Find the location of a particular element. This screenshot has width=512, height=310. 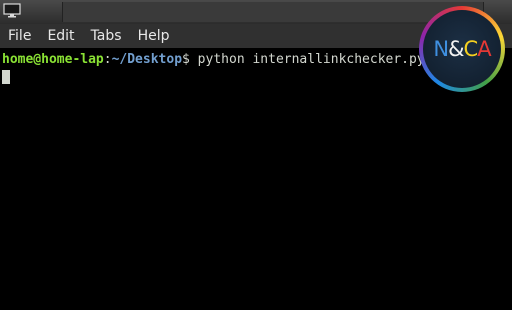

nca-logo-text: N & C A is located at coordinates (462, 49).